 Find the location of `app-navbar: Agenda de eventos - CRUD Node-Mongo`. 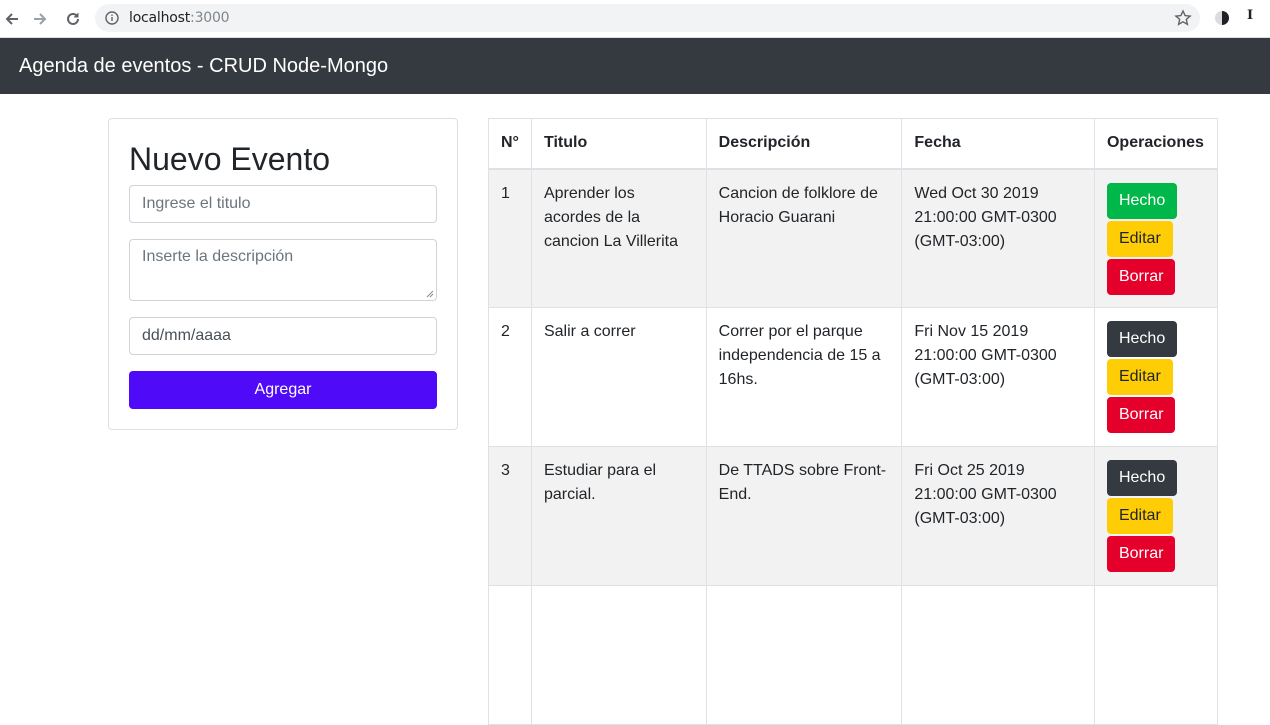

app-navbar: Agenda de eventos - CRUD Node-Mongo is located at coordinates (635, 66).